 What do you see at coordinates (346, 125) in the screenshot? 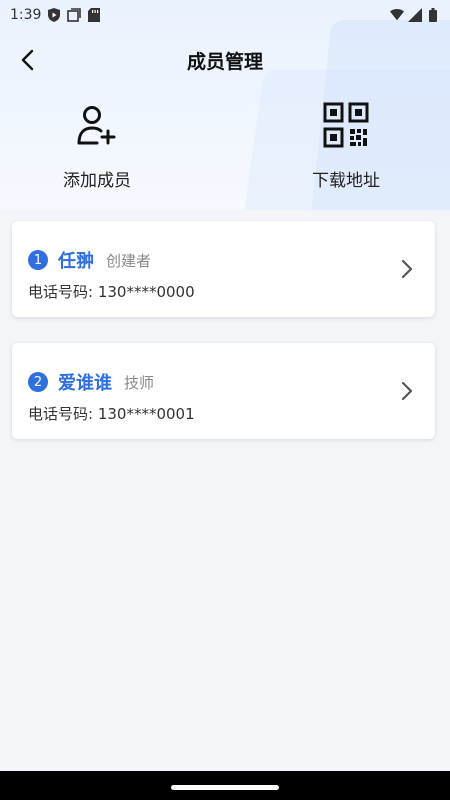
I see `qr-code-icon` at bounding box center [346, 125].